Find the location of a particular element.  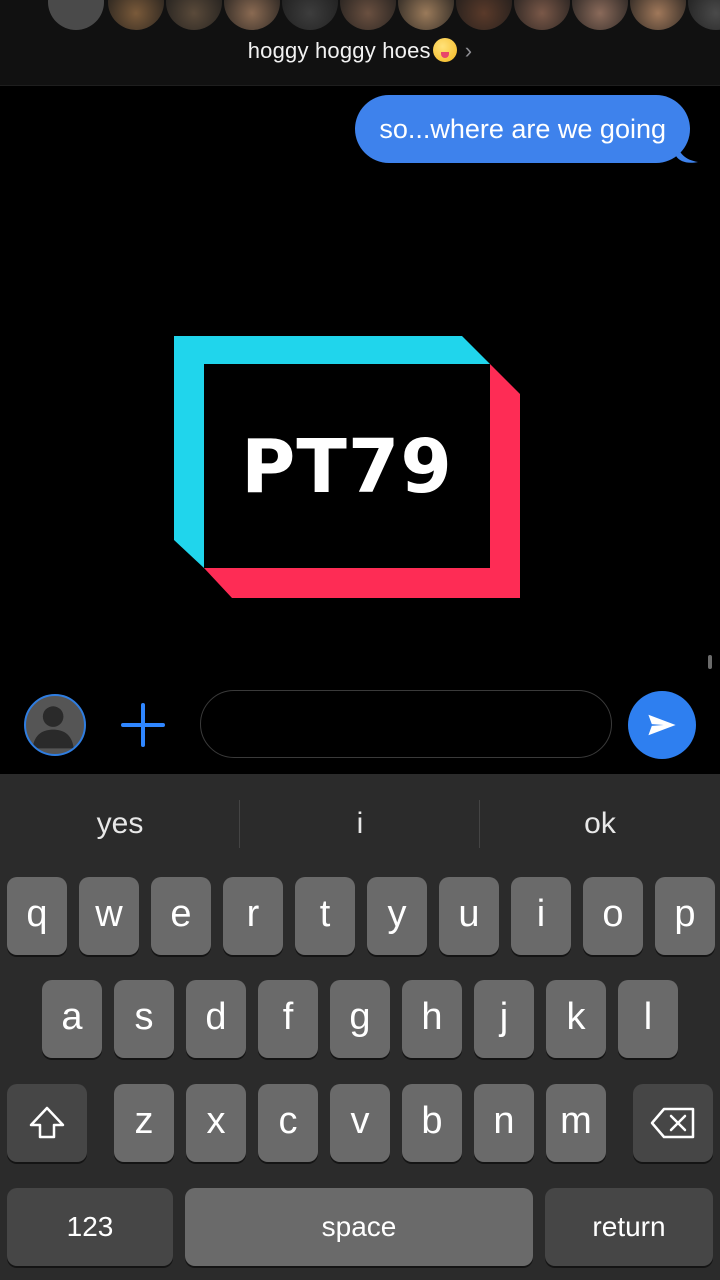

numbers-key: 123 is located at coordinates (90, 1227).